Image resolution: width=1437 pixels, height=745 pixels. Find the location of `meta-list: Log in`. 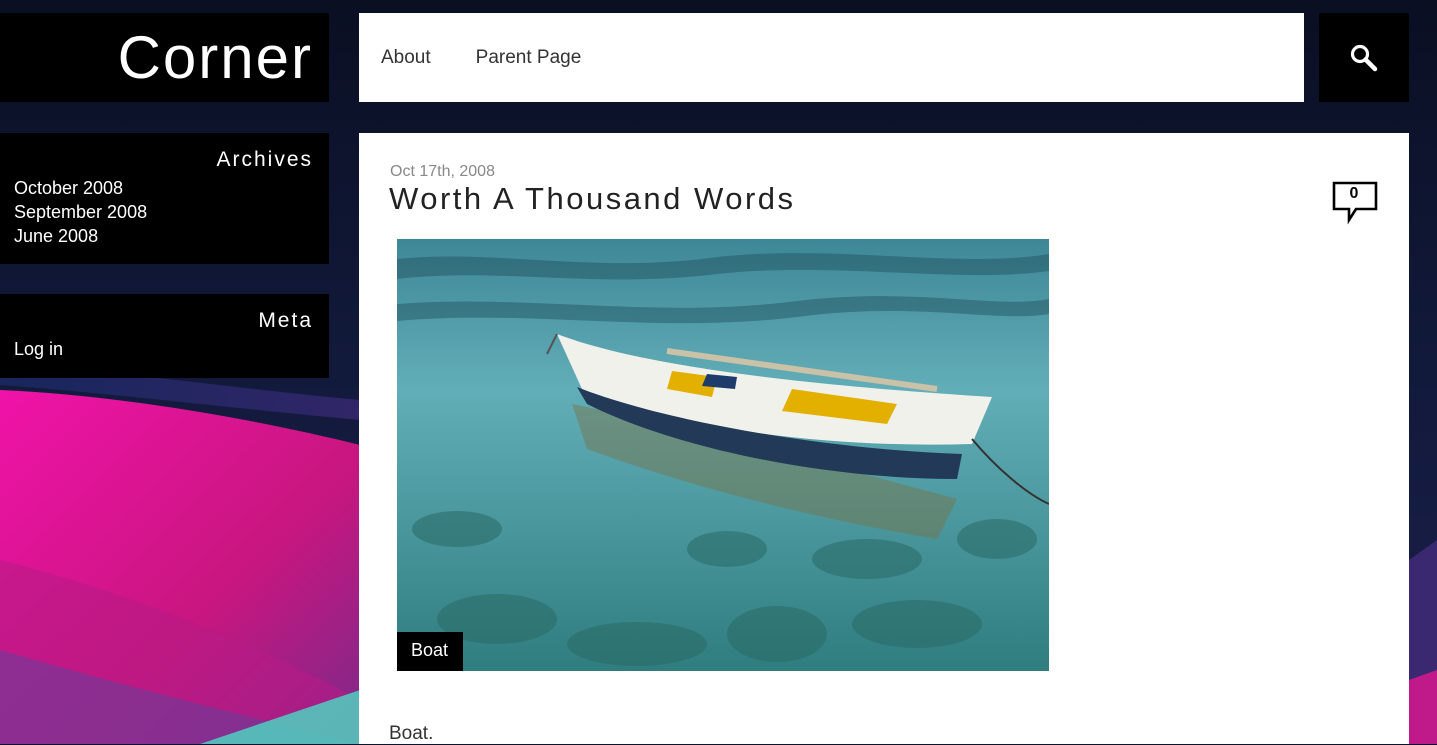

meta-list: Log in is located at coordinates (163, 350).